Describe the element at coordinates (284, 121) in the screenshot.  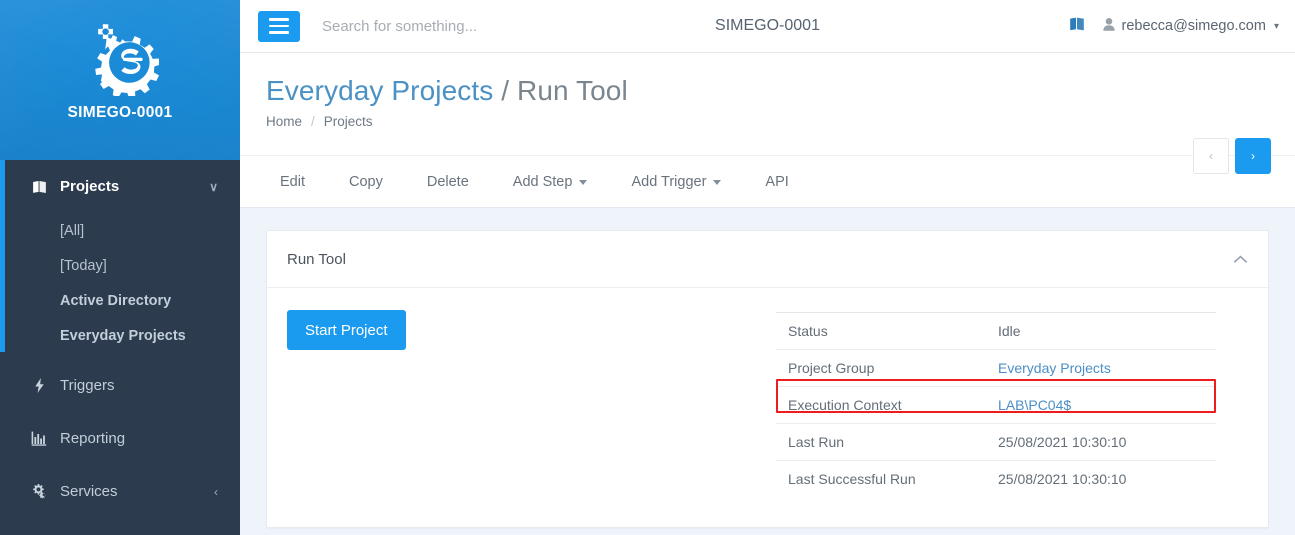
I see `breadcrumb-home: Home` at that location.